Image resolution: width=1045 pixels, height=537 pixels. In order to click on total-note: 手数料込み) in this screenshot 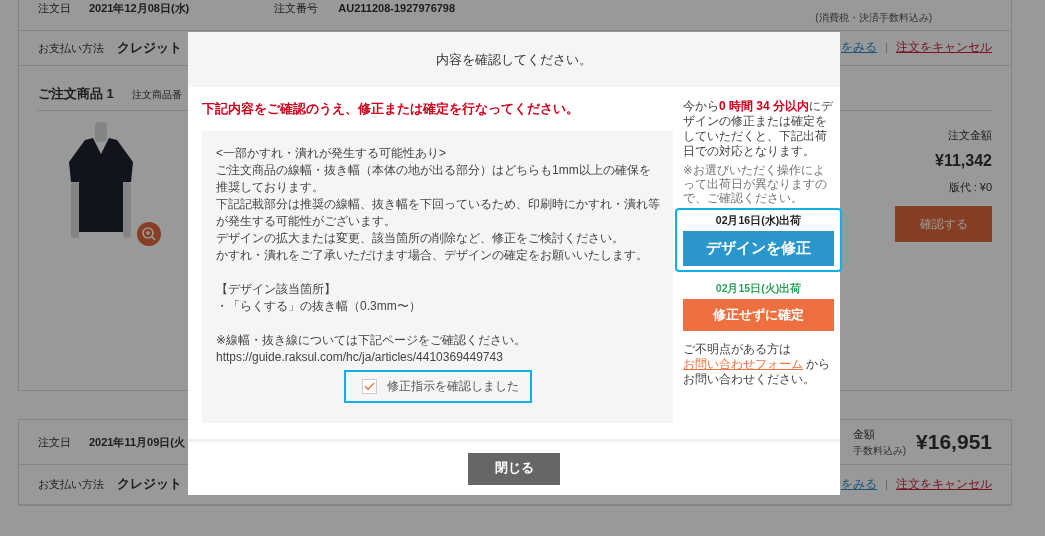, I will do `click(879, 450)`.